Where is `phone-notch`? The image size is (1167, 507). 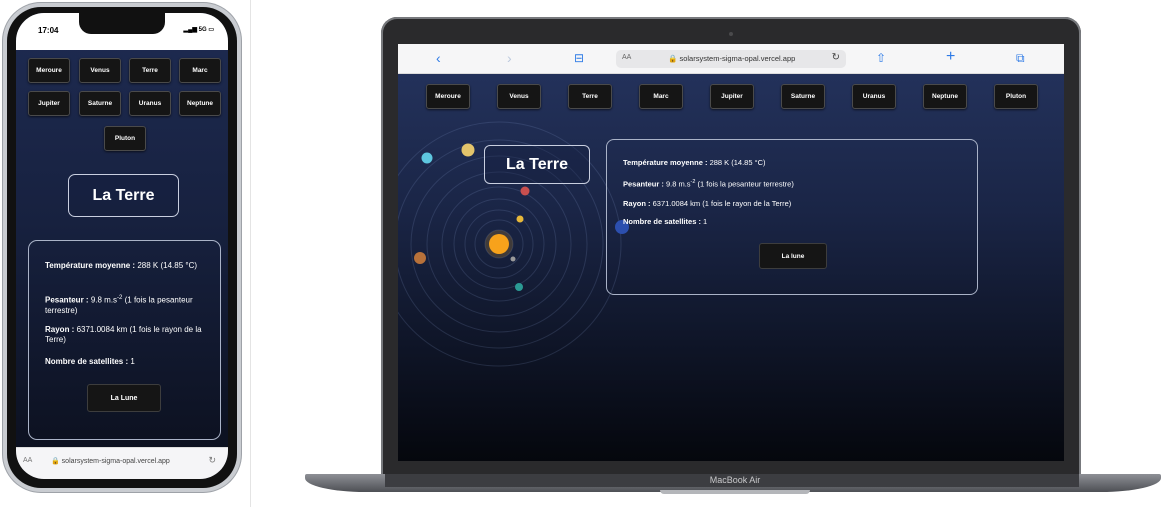
phone-notch is located at coordinates (122, 23).